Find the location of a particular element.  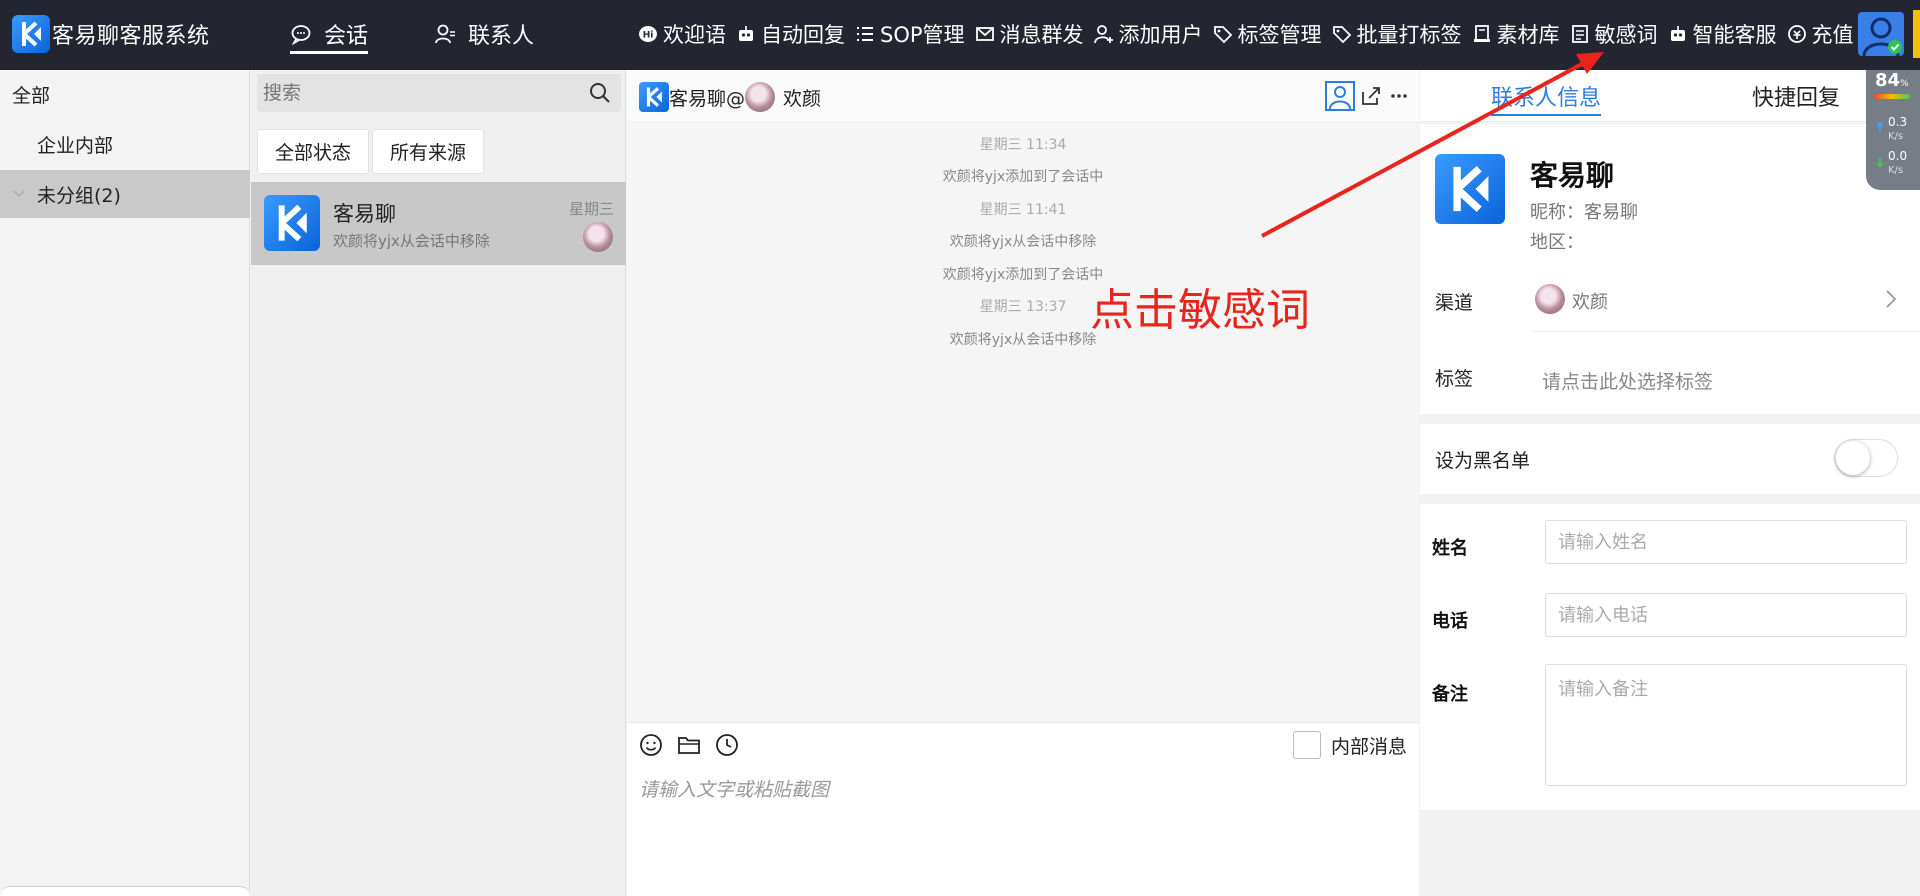

menu-library: 素材库 is located at coordinates (1516, 34).